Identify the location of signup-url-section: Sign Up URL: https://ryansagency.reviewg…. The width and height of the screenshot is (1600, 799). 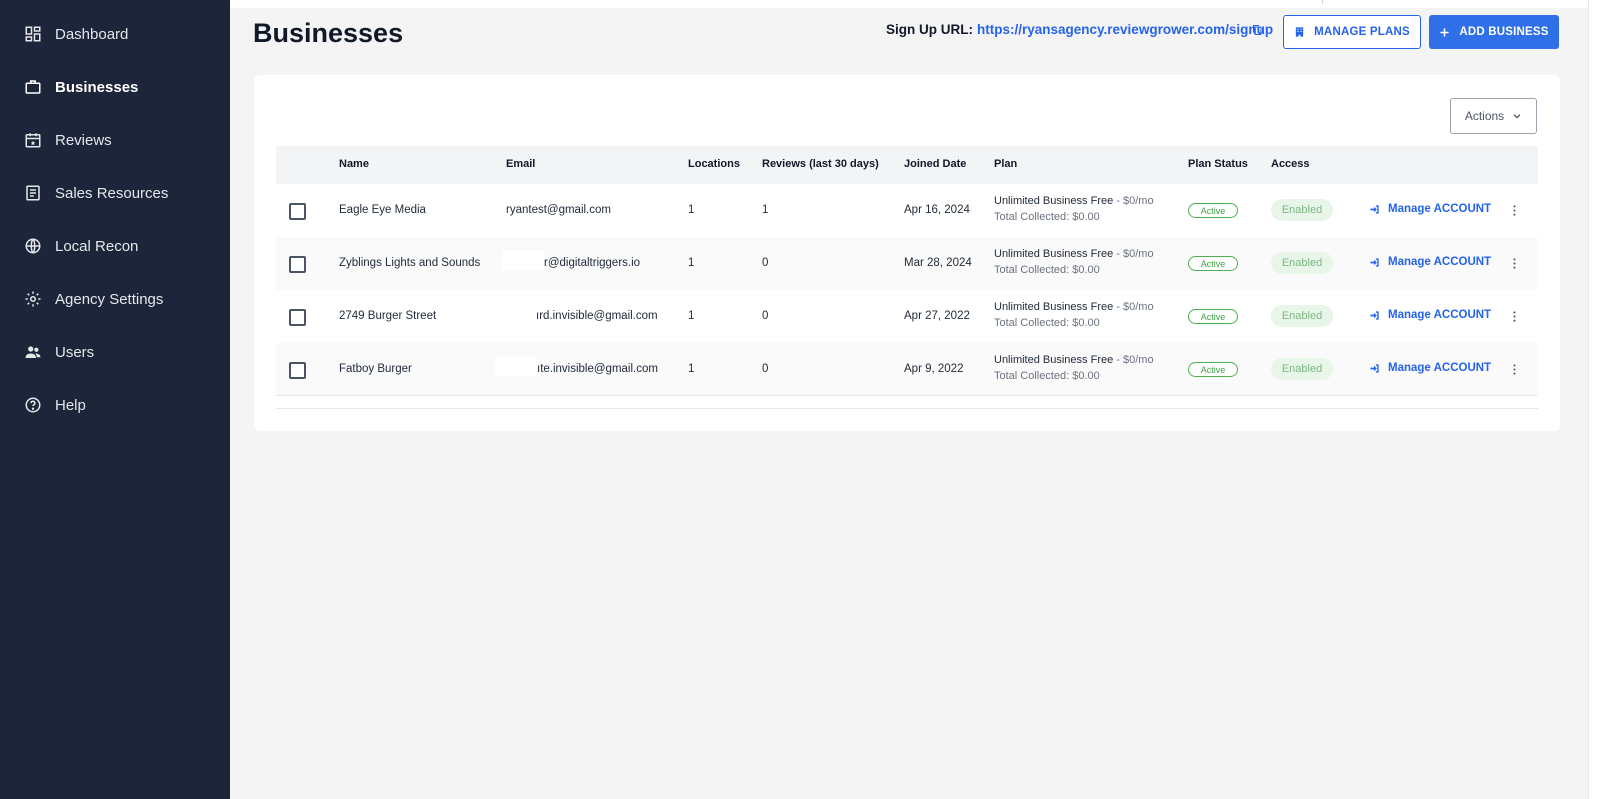
(1079, 29).